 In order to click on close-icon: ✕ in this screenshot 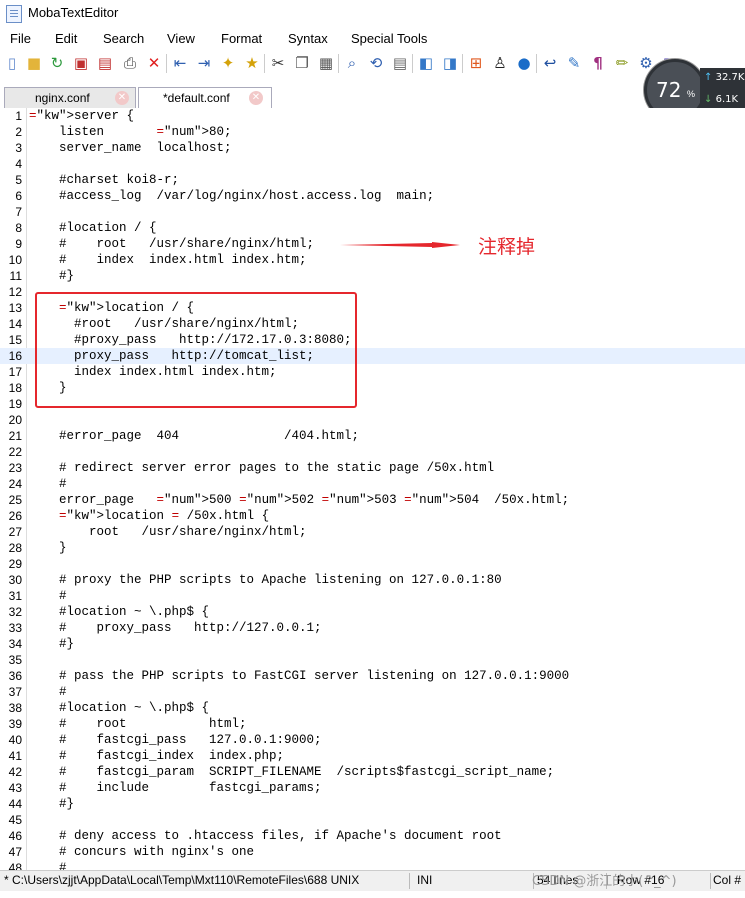, I will do `click(154, 63)`.